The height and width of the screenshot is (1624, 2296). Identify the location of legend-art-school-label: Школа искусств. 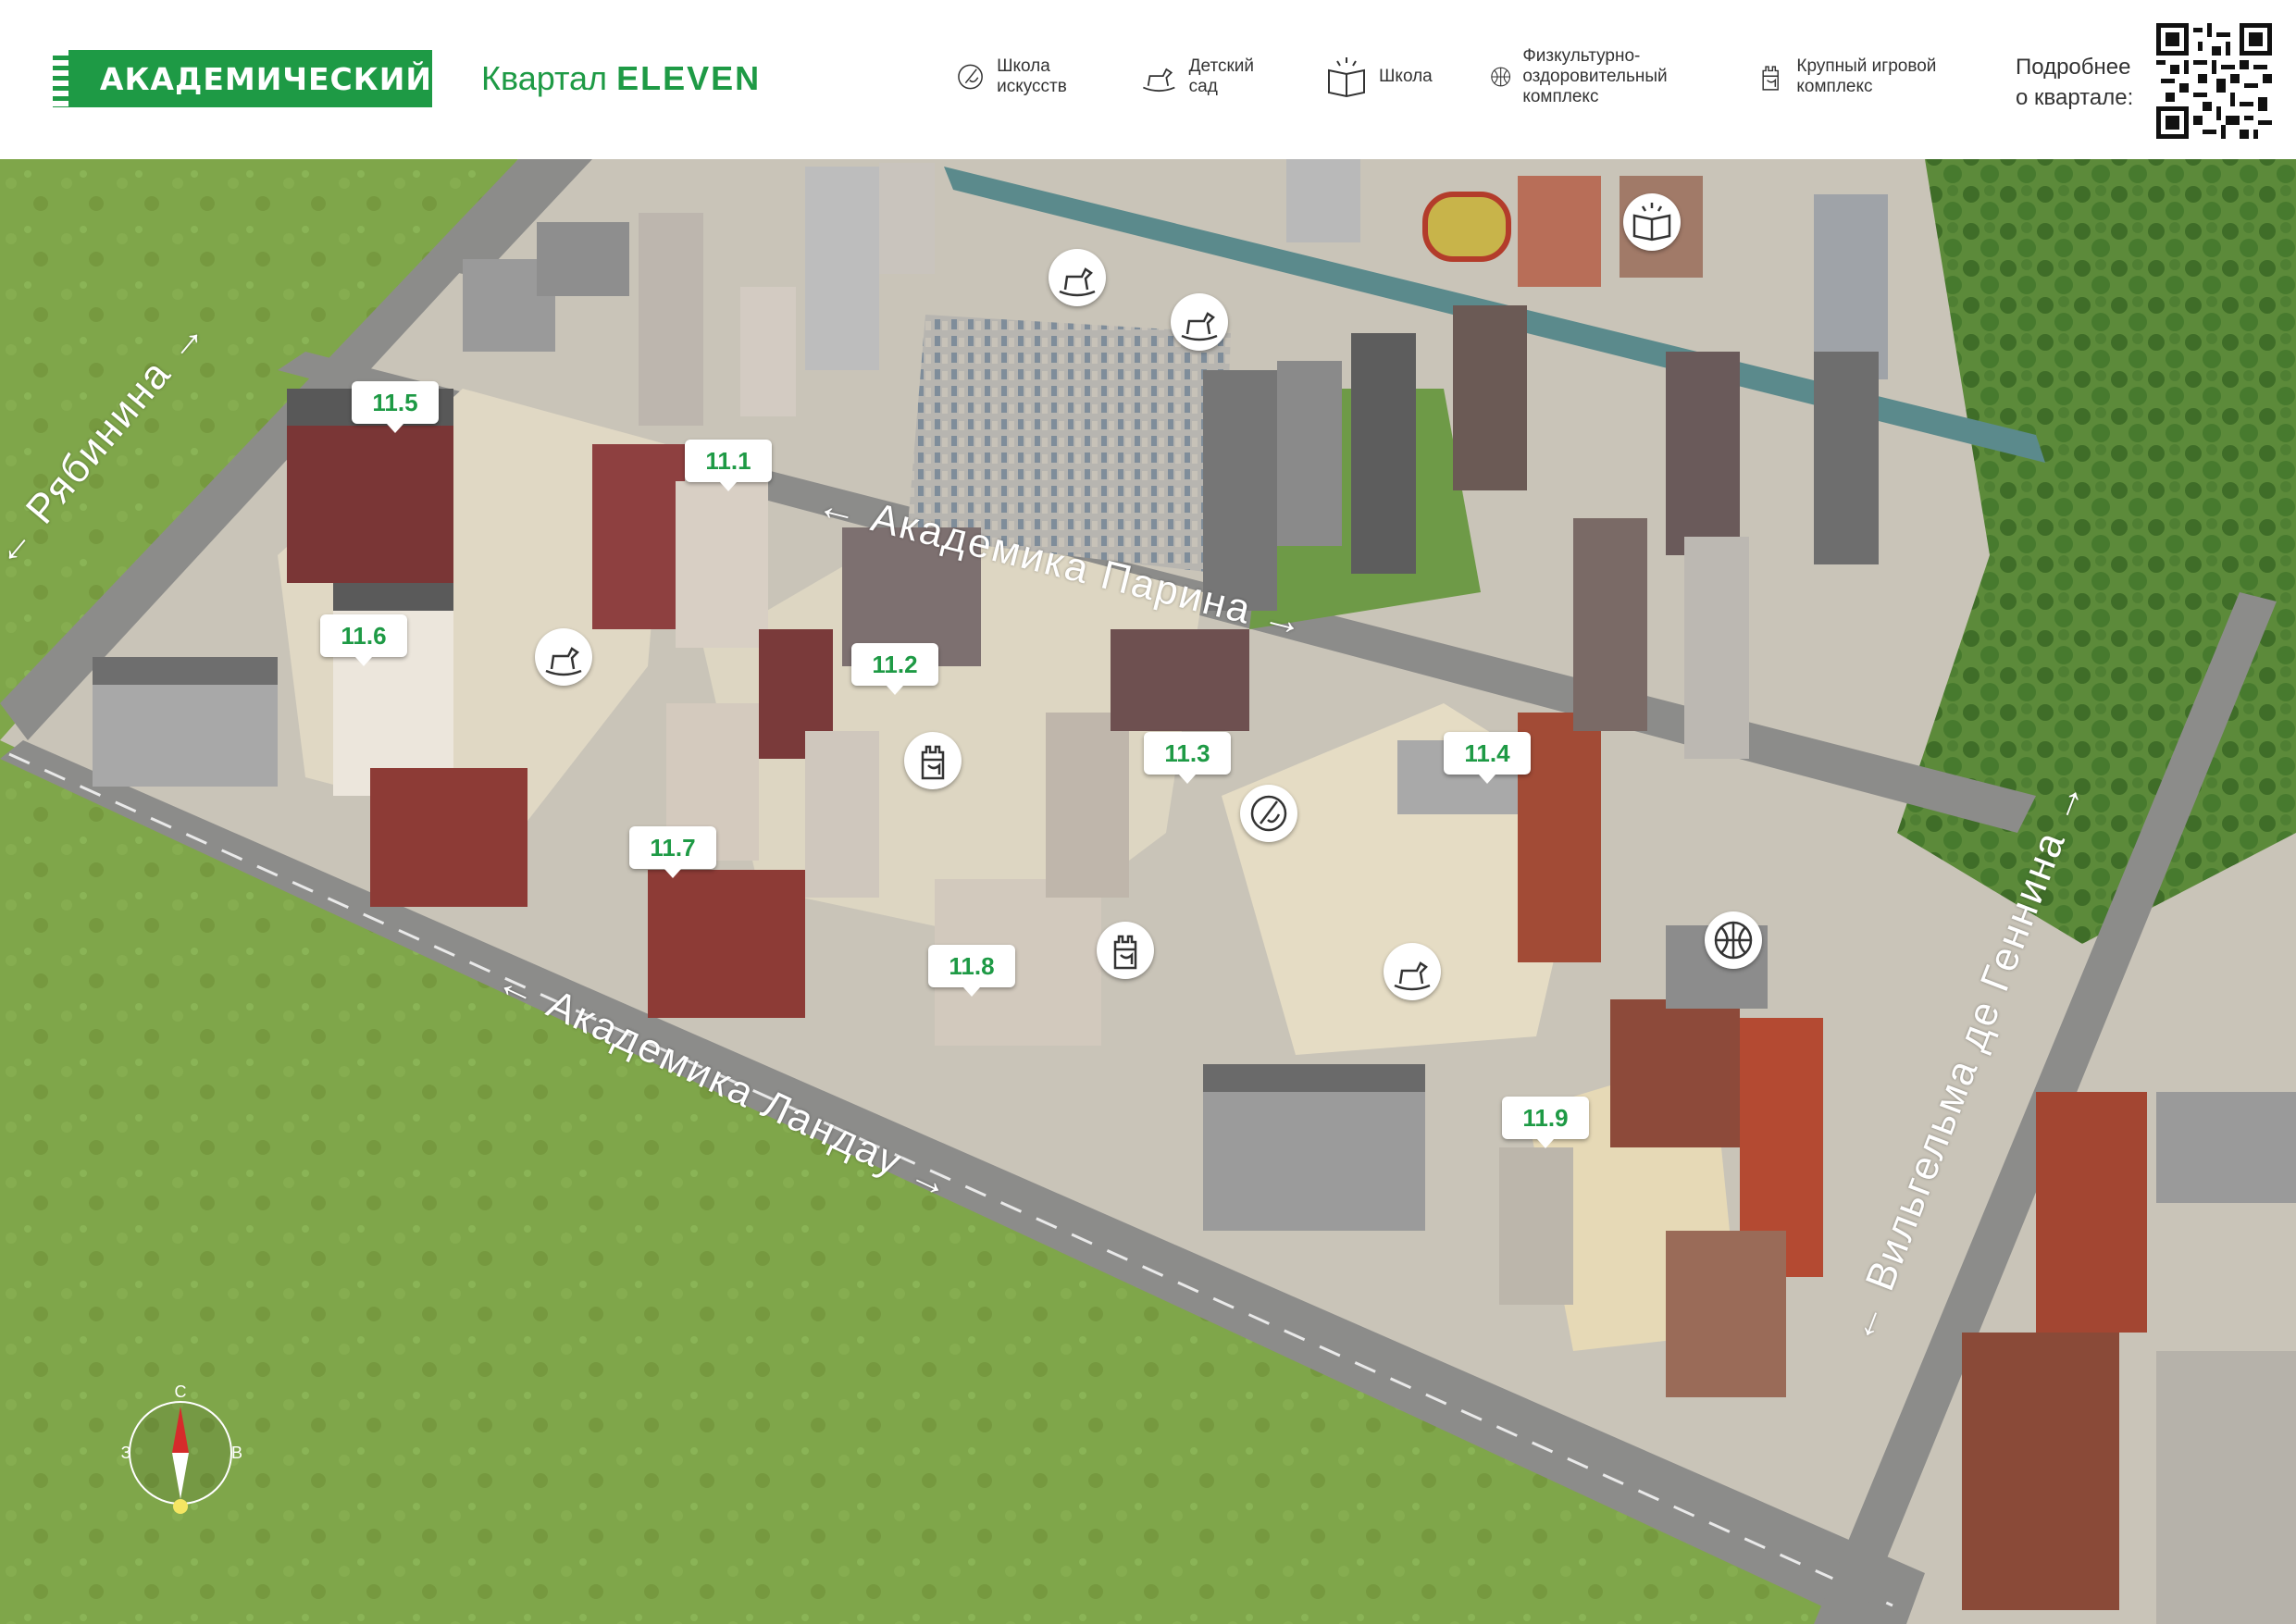
(1032, 76).